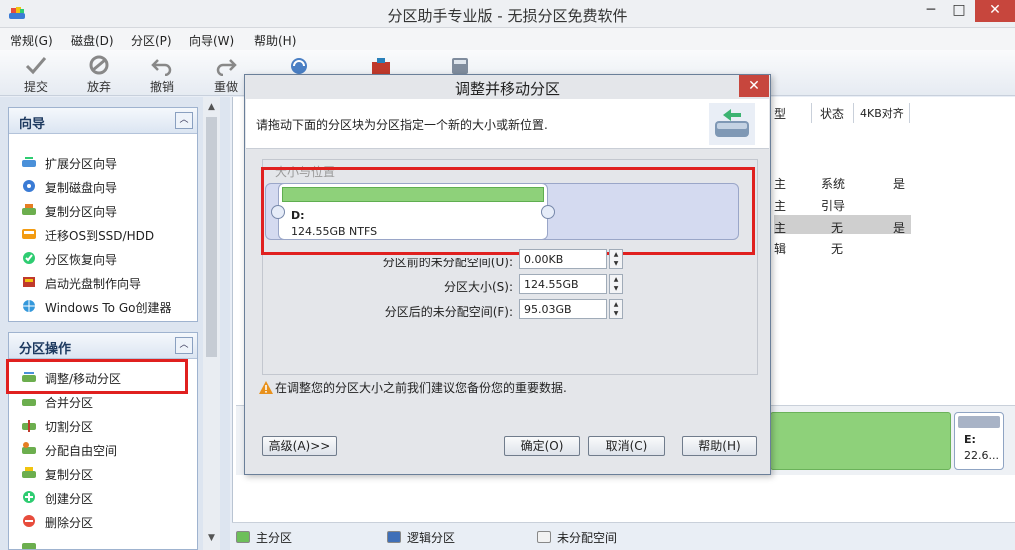 Image resolution: width=1015 pixels, height=550 pixels. What do you see at coordinates (478, 287) in the screenshot?
I see `partition-size-label: 分区大小(S):` at bounding box center [478, 287].